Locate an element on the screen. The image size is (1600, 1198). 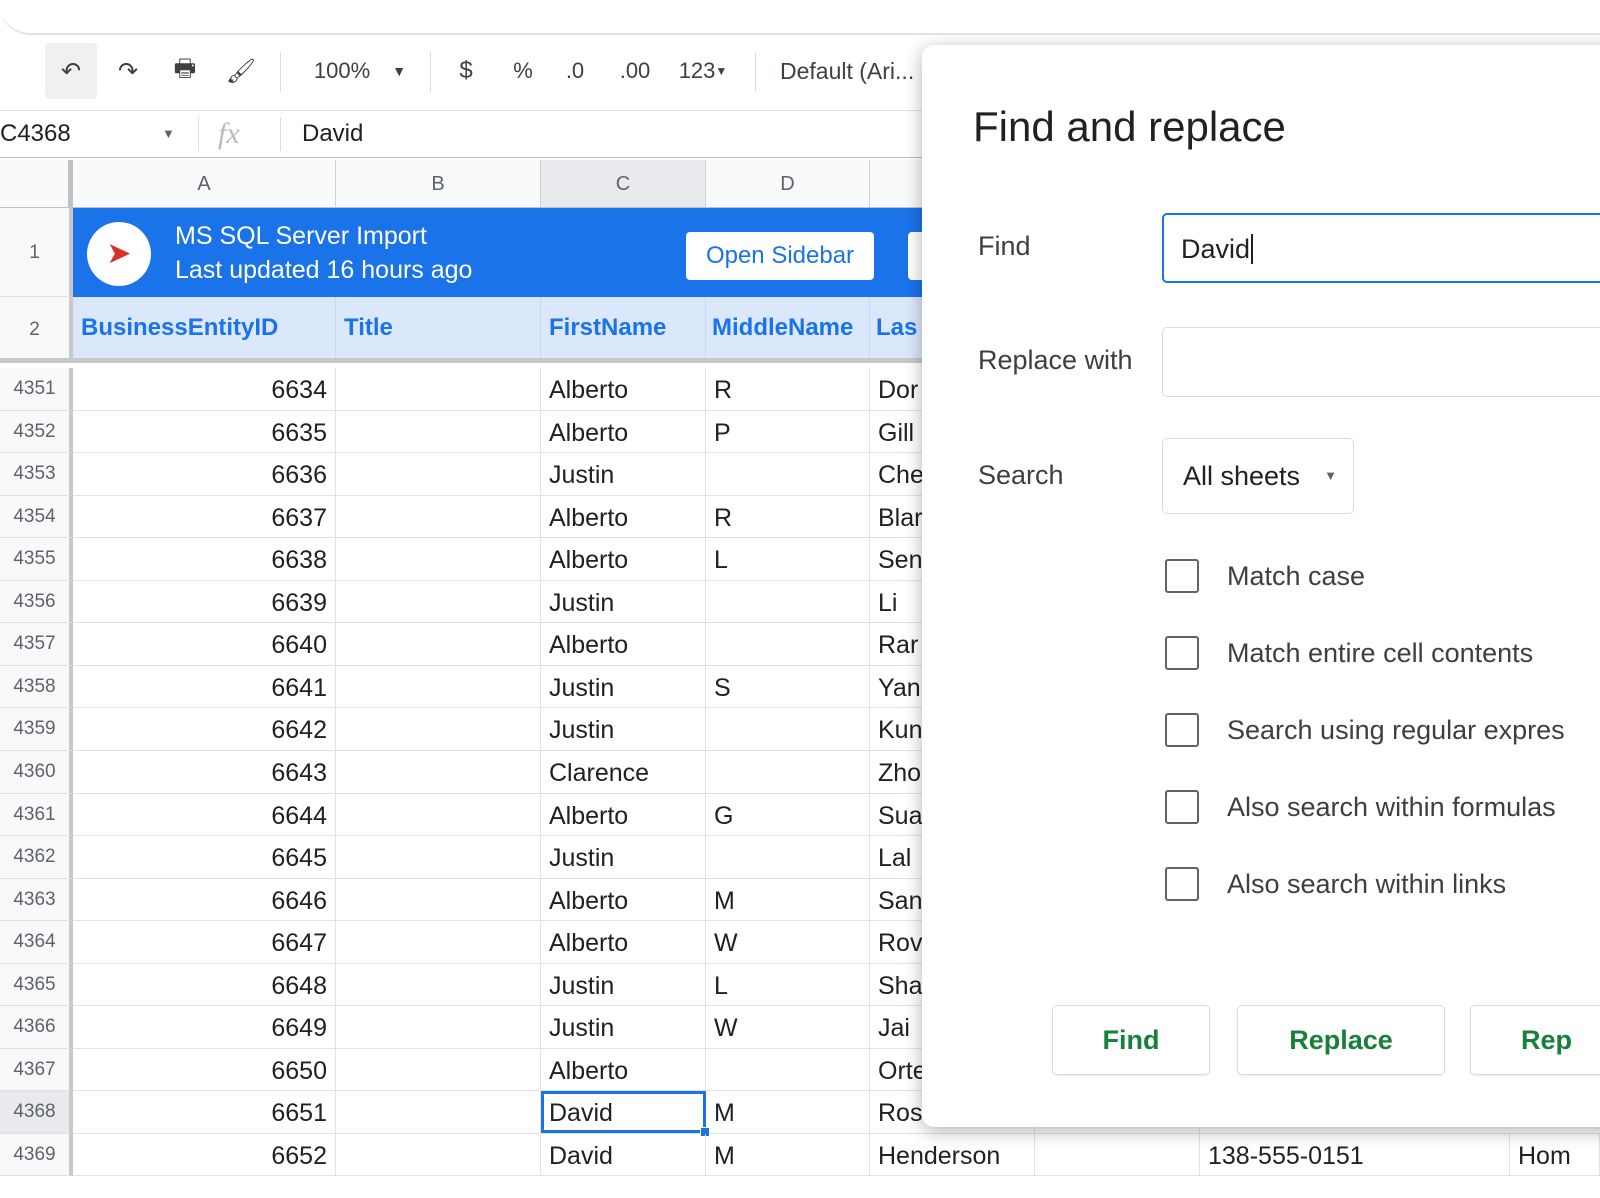
row-header: 4356 is located at coordinates (36, 602).